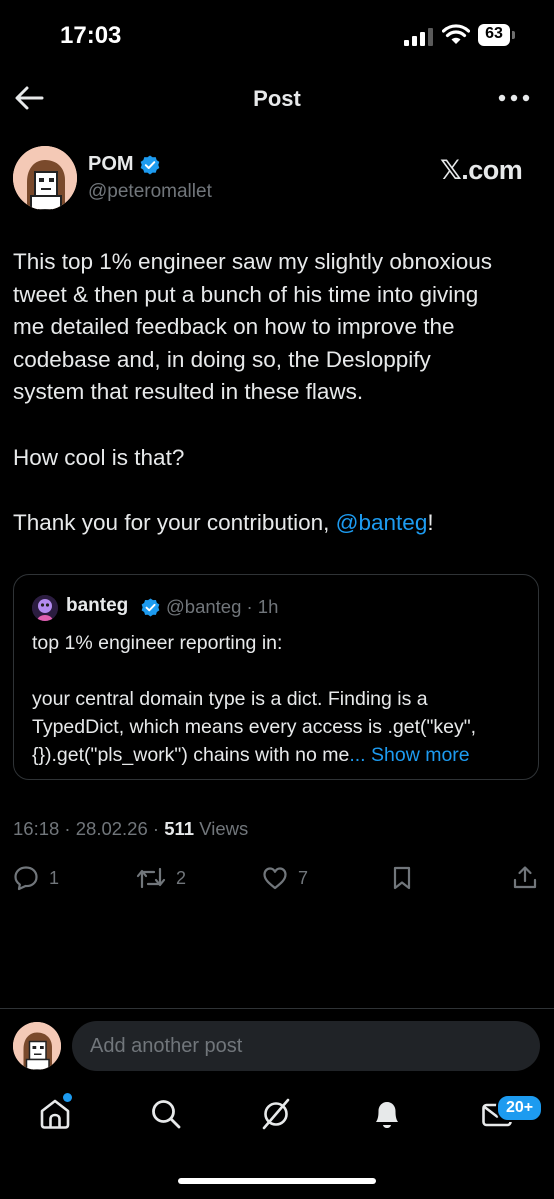  Describe the element at coordinates (157, 643) in the screenshot. I see `quote-line: top 1% engineer reporting in:` at that location.